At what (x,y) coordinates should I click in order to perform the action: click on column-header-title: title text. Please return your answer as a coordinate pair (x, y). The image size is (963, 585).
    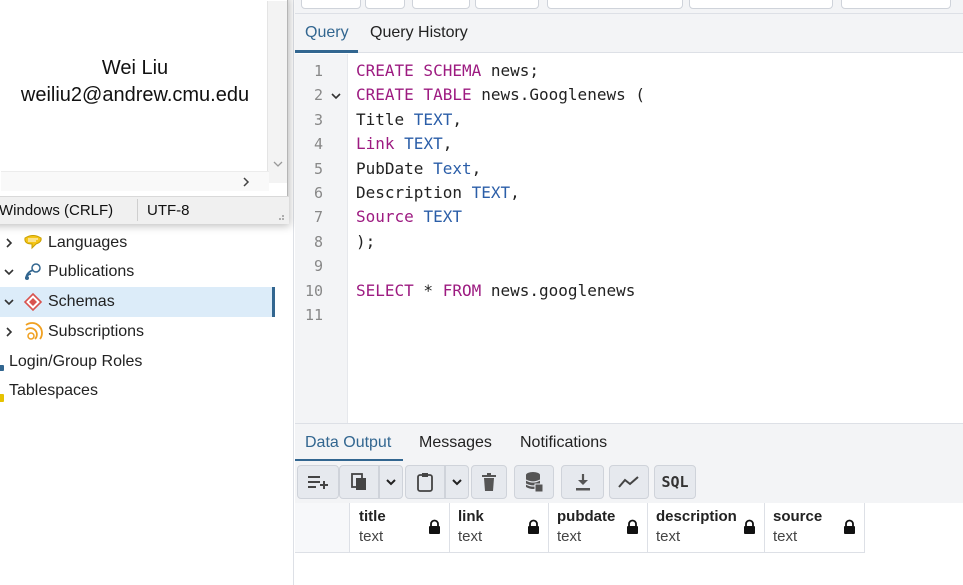
    Looking at the image, I should click on (400, 528).